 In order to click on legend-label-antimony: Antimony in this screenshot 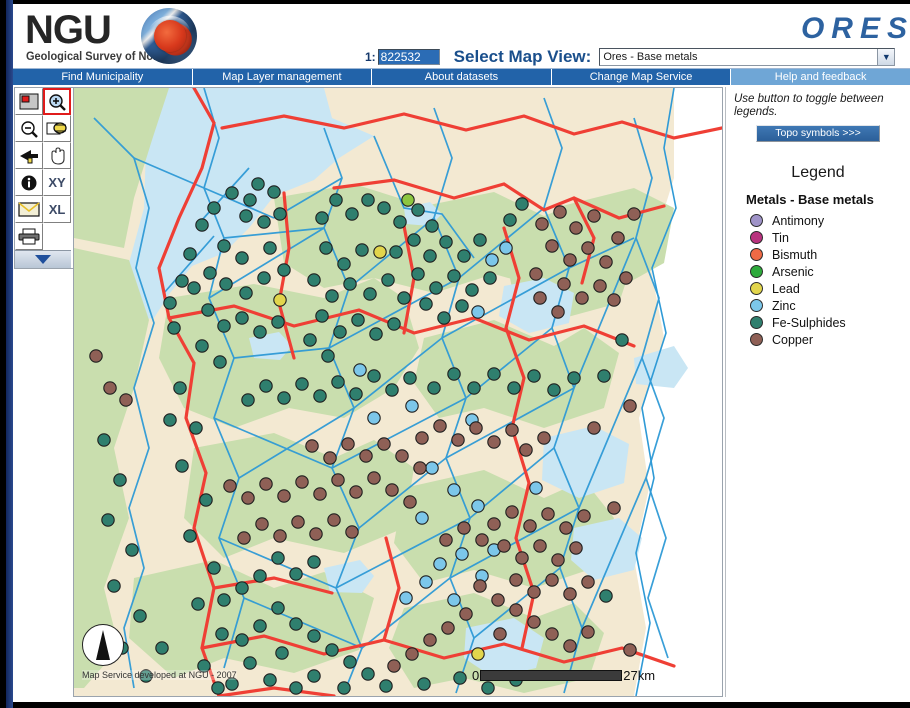, I will do `click(798, 220)`.